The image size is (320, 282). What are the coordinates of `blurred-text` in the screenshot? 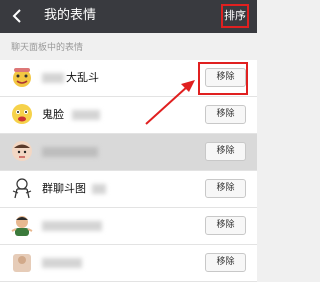 It's located at (62, 263).